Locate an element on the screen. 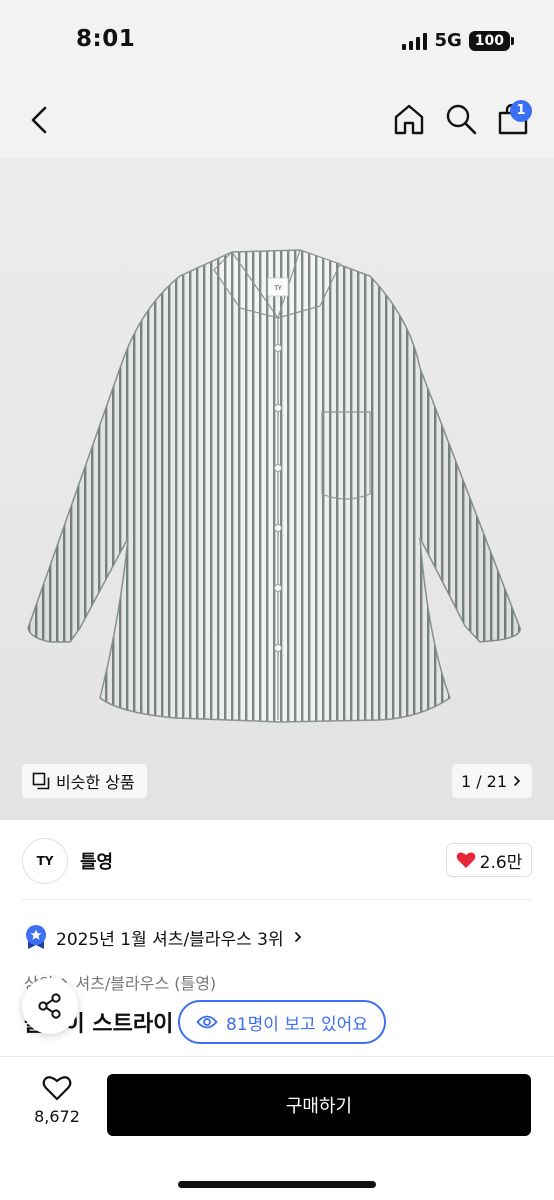  wishlist-button: 8,672 is located at coordinates (57, 1110).